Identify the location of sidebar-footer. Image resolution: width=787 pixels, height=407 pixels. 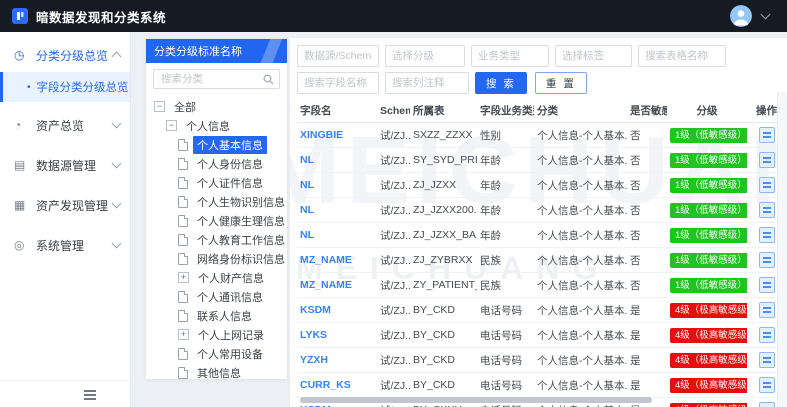
(64, 393).